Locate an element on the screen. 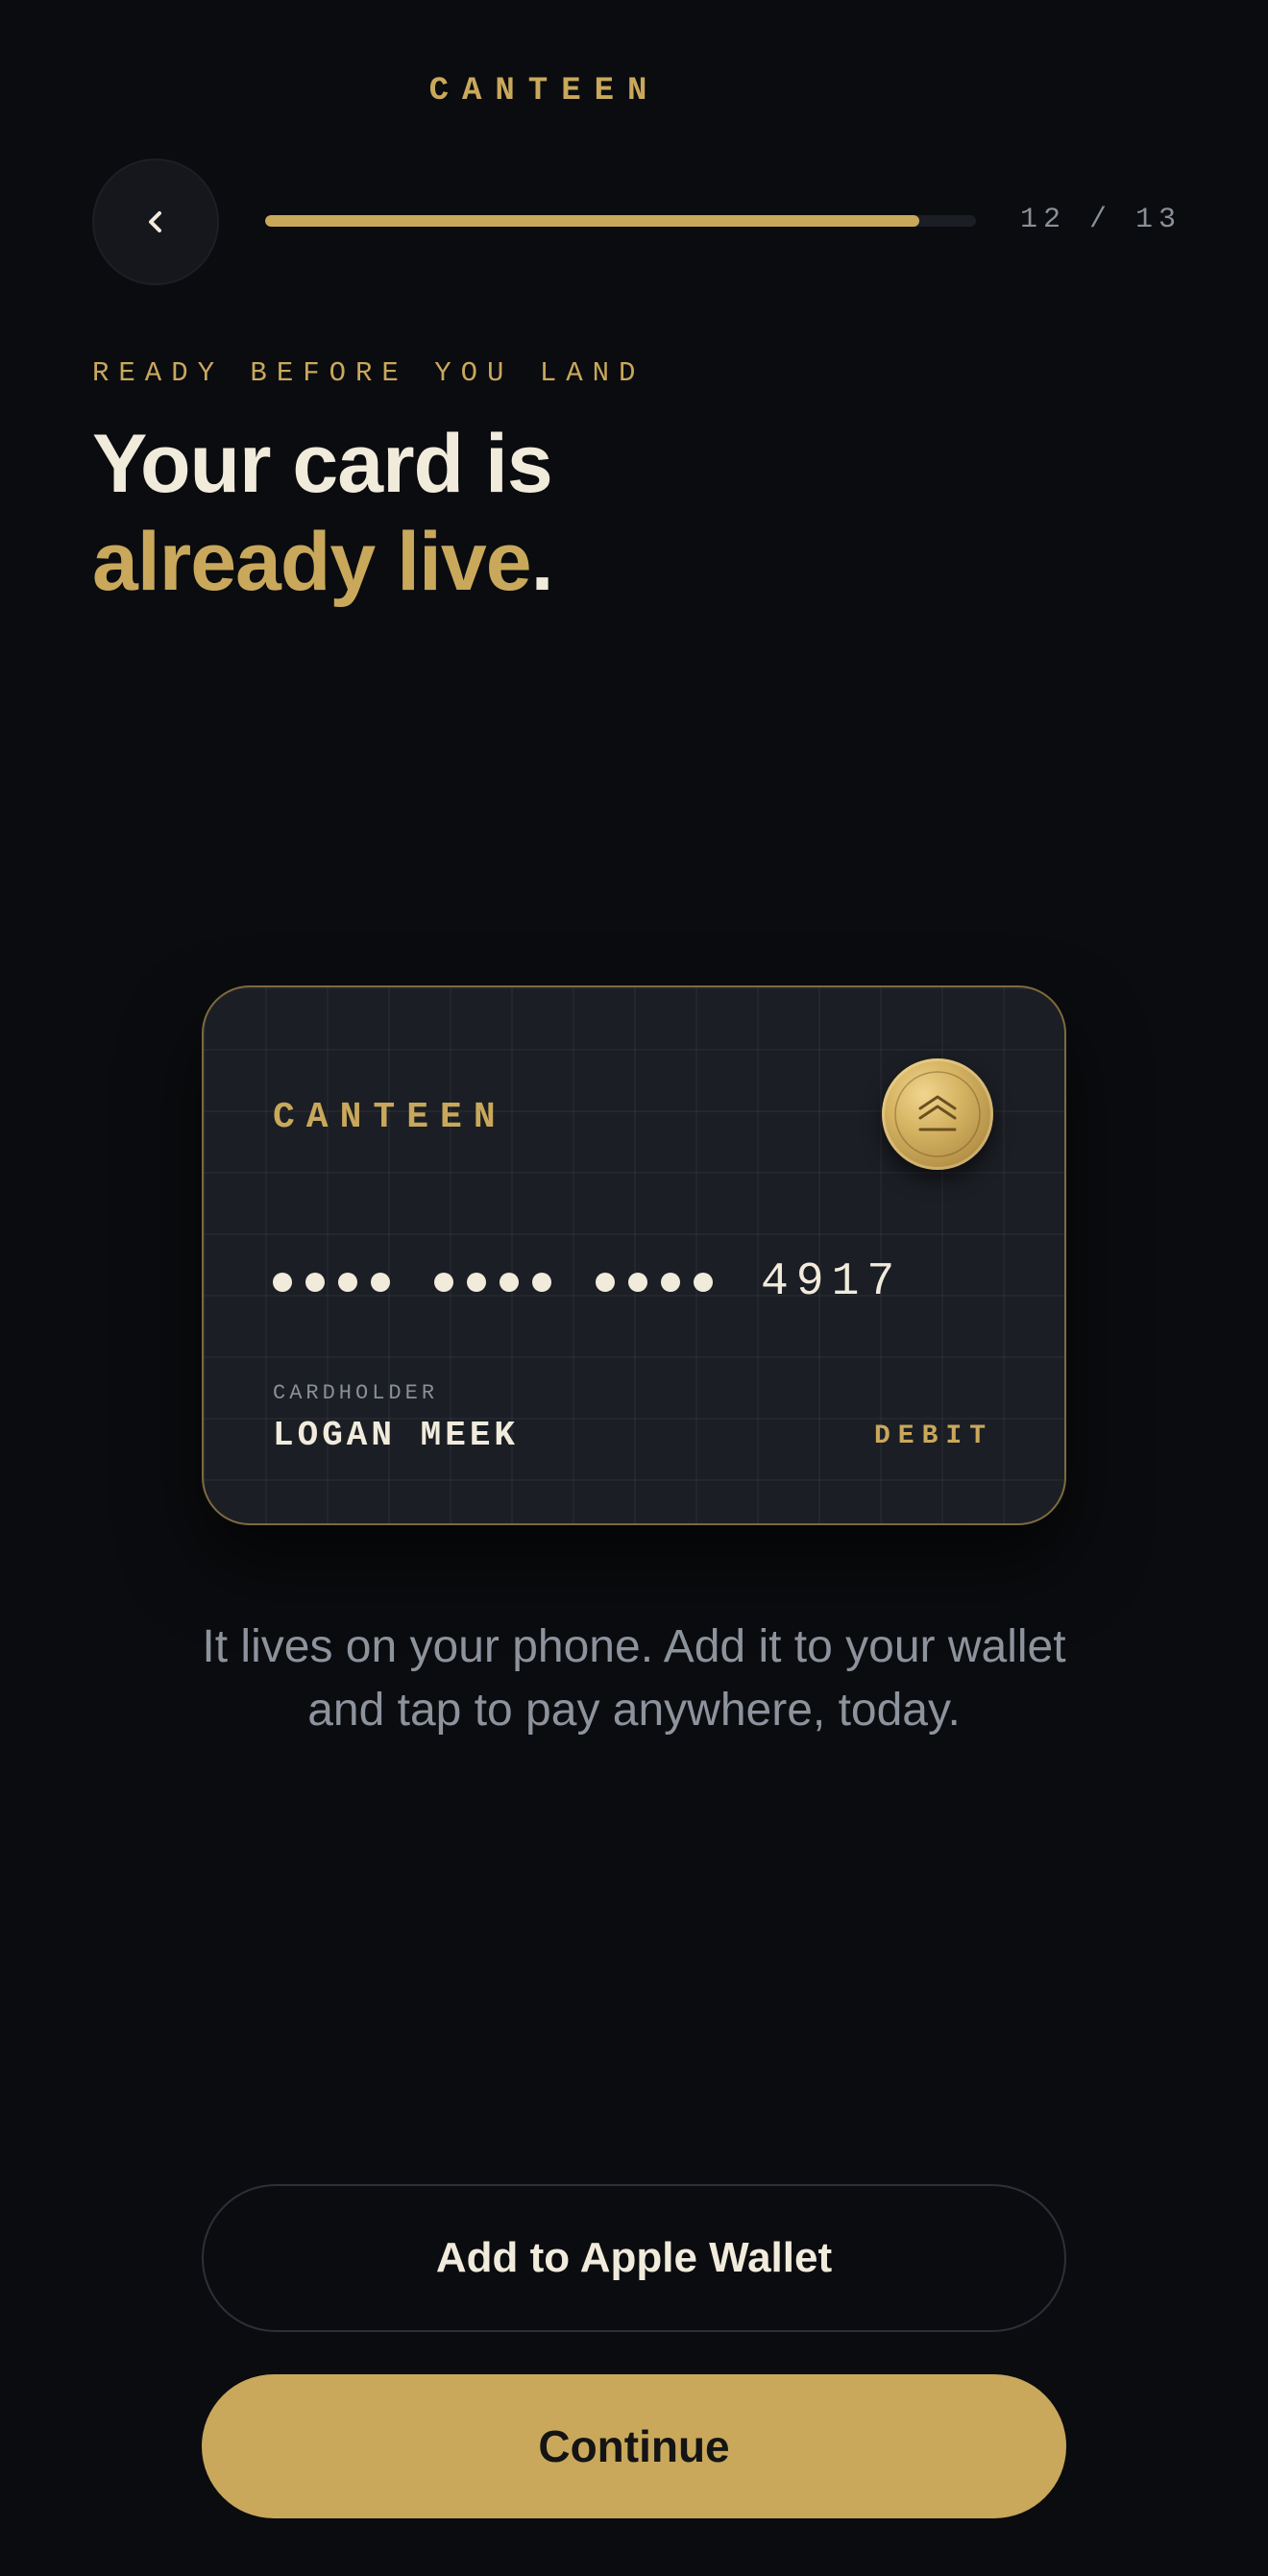  card-brand: CANTEEN is located at coordinates (390, 1117).